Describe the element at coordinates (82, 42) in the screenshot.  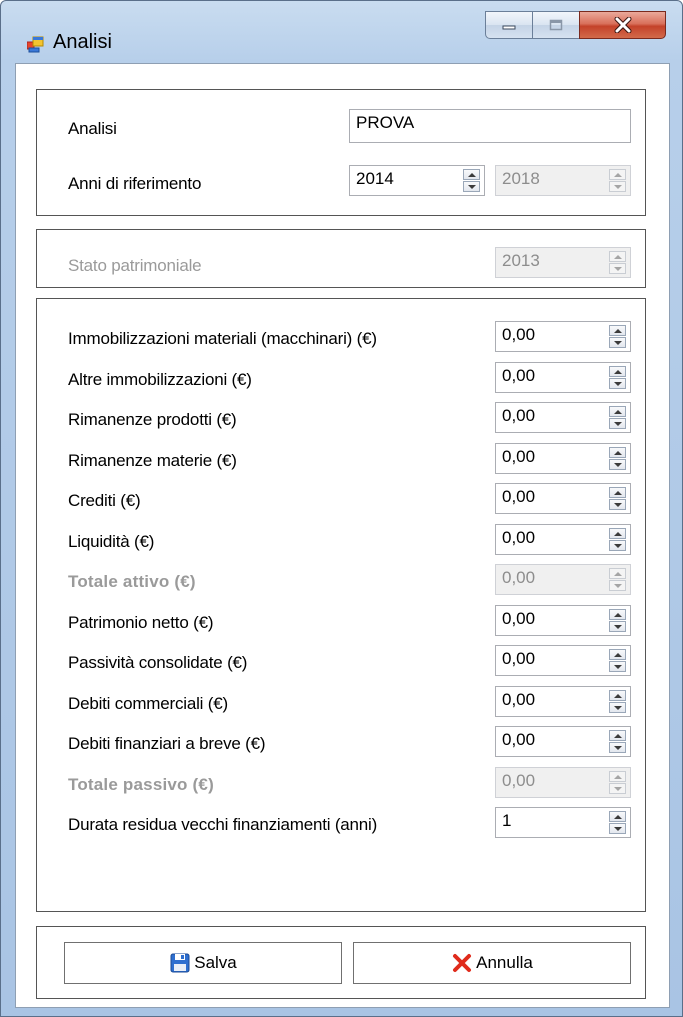
I see `window-title: Analisi` at that location.